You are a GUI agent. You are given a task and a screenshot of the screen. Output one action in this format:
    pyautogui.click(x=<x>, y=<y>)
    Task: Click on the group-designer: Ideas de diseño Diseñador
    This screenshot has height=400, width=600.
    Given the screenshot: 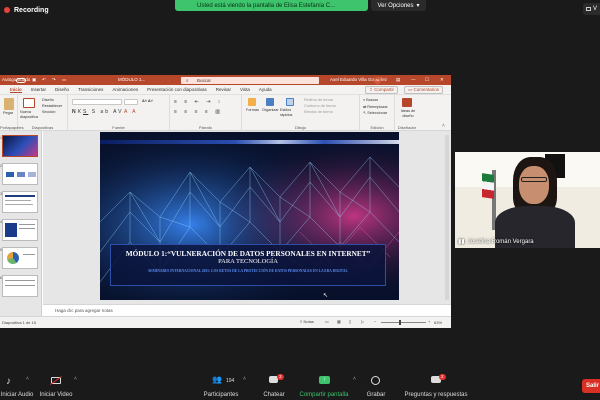 What is the action you would take?
    pyautogui.click(x=407, y=113)
    